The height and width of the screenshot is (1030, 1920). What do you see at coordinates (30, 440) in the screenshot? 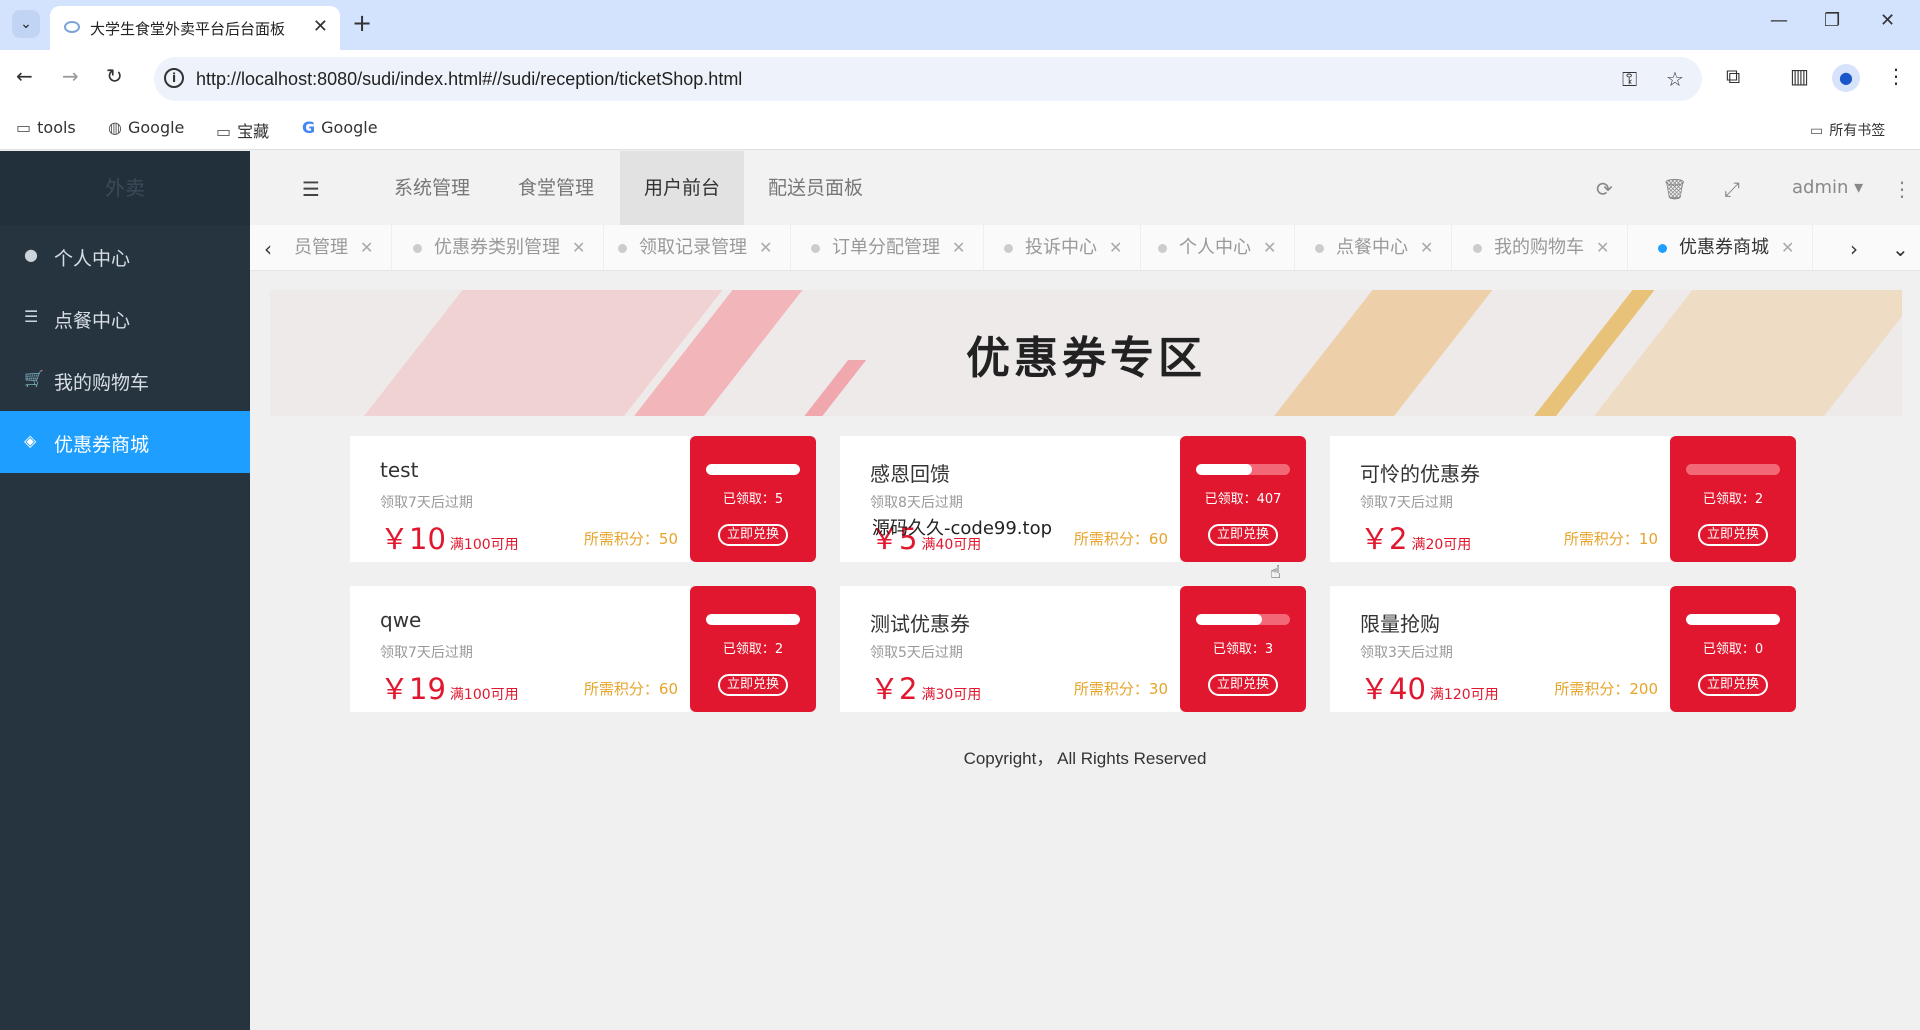
I see `tag-icon: ◈` at bounding box center [30, 440].